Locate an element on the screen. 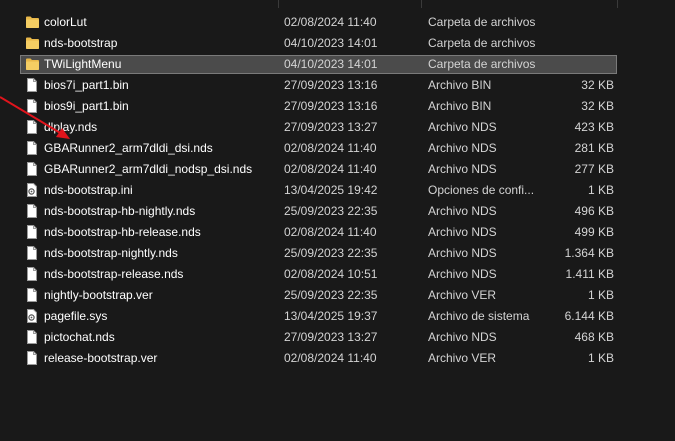 The image size is (675, 441). file-size: 277 KB is located at coordinates (594, 169).